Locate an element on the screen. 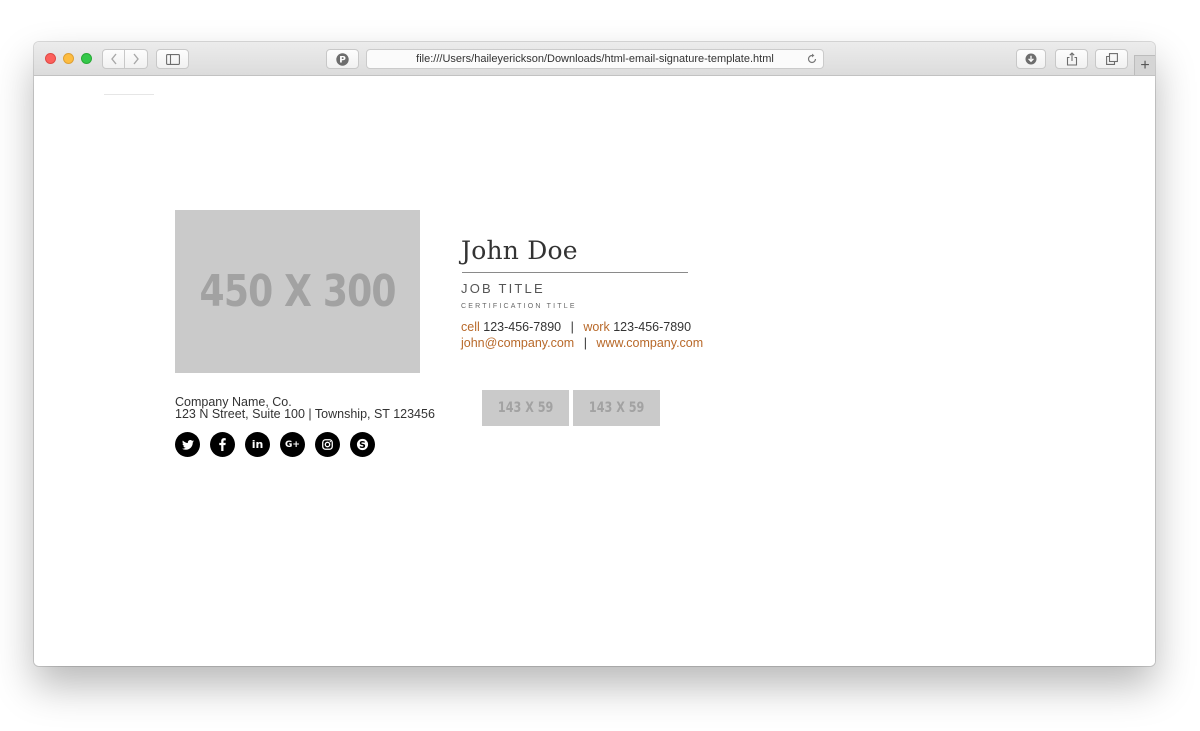  back-button is located at coordinates (113, 59).